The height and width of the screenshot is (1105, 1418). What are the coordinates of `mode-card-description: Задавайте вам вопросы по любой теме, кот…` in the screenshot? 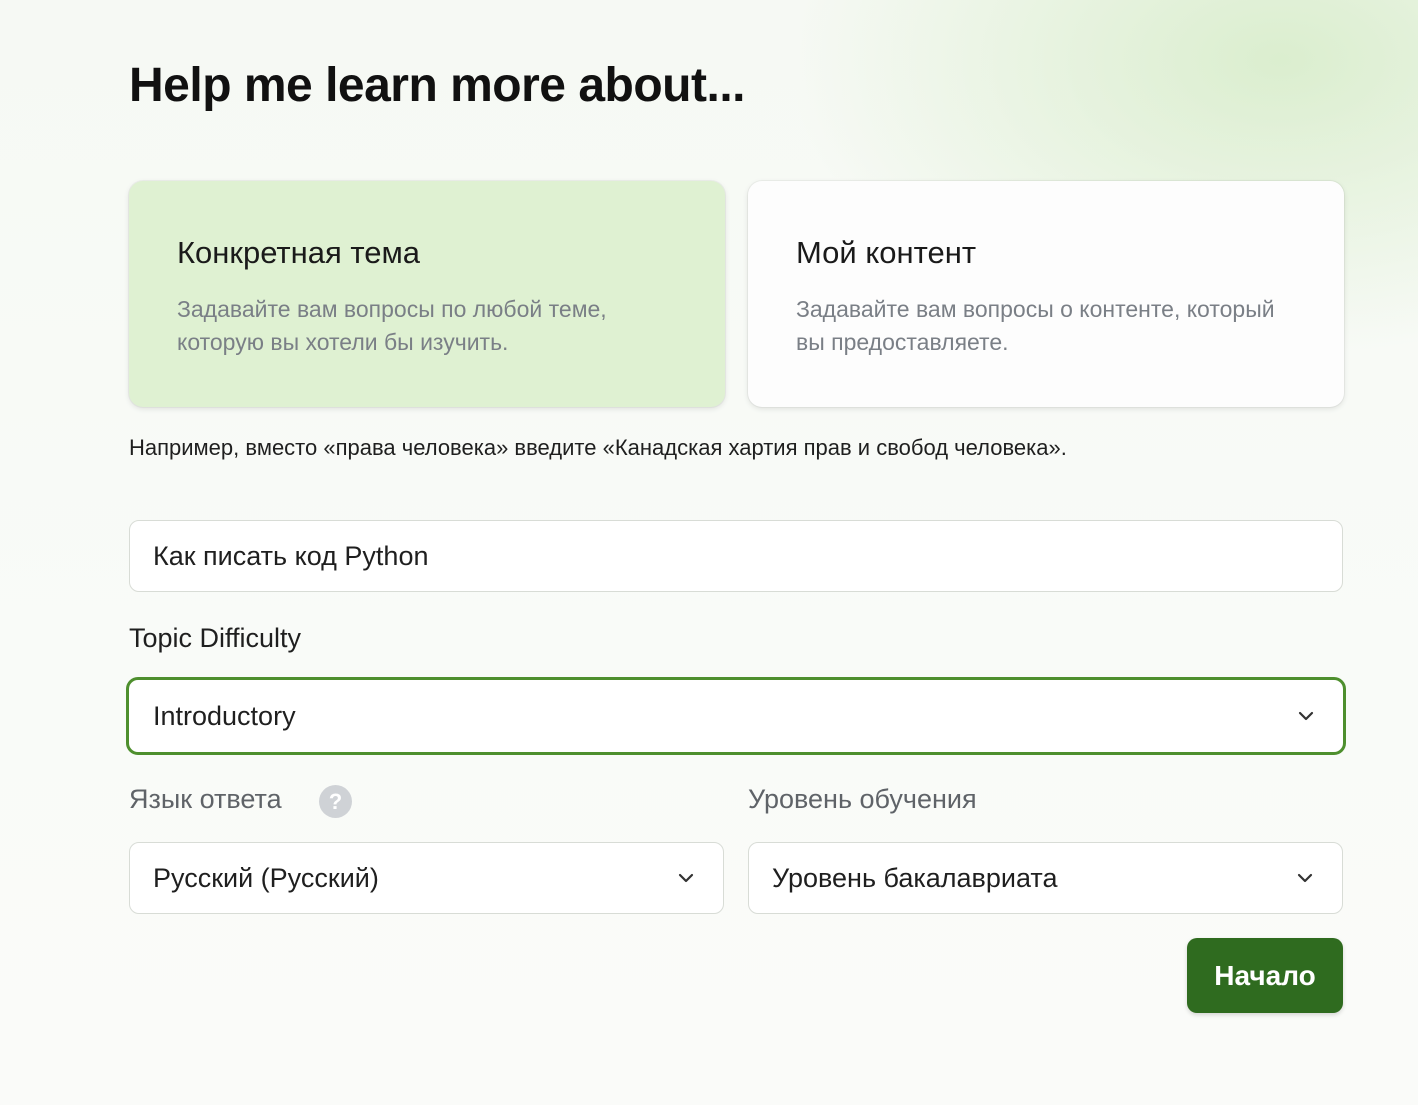 It's located at (392, 325).